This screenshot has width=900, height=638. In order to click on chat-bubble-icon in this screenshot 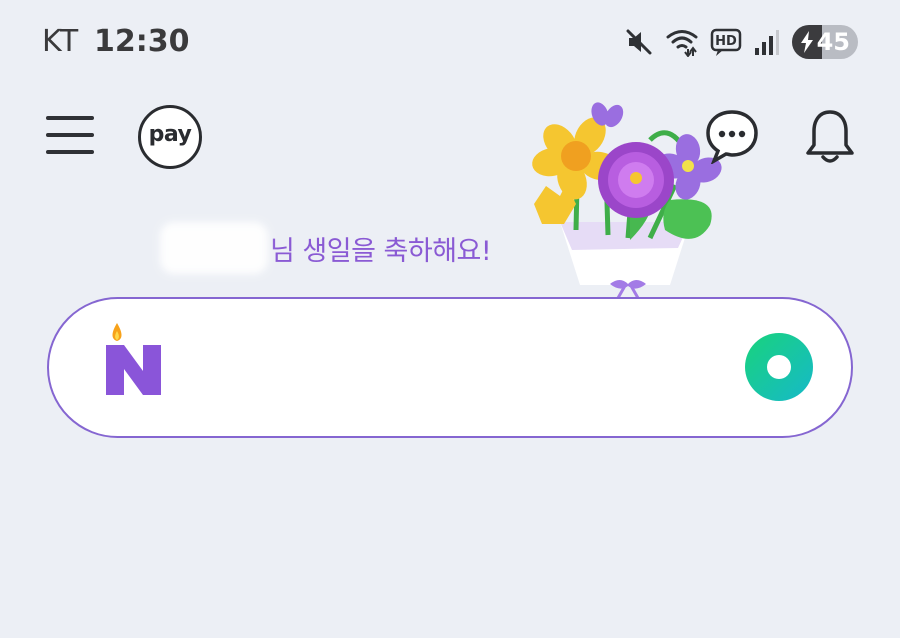, I will do `click(732, 138)`.